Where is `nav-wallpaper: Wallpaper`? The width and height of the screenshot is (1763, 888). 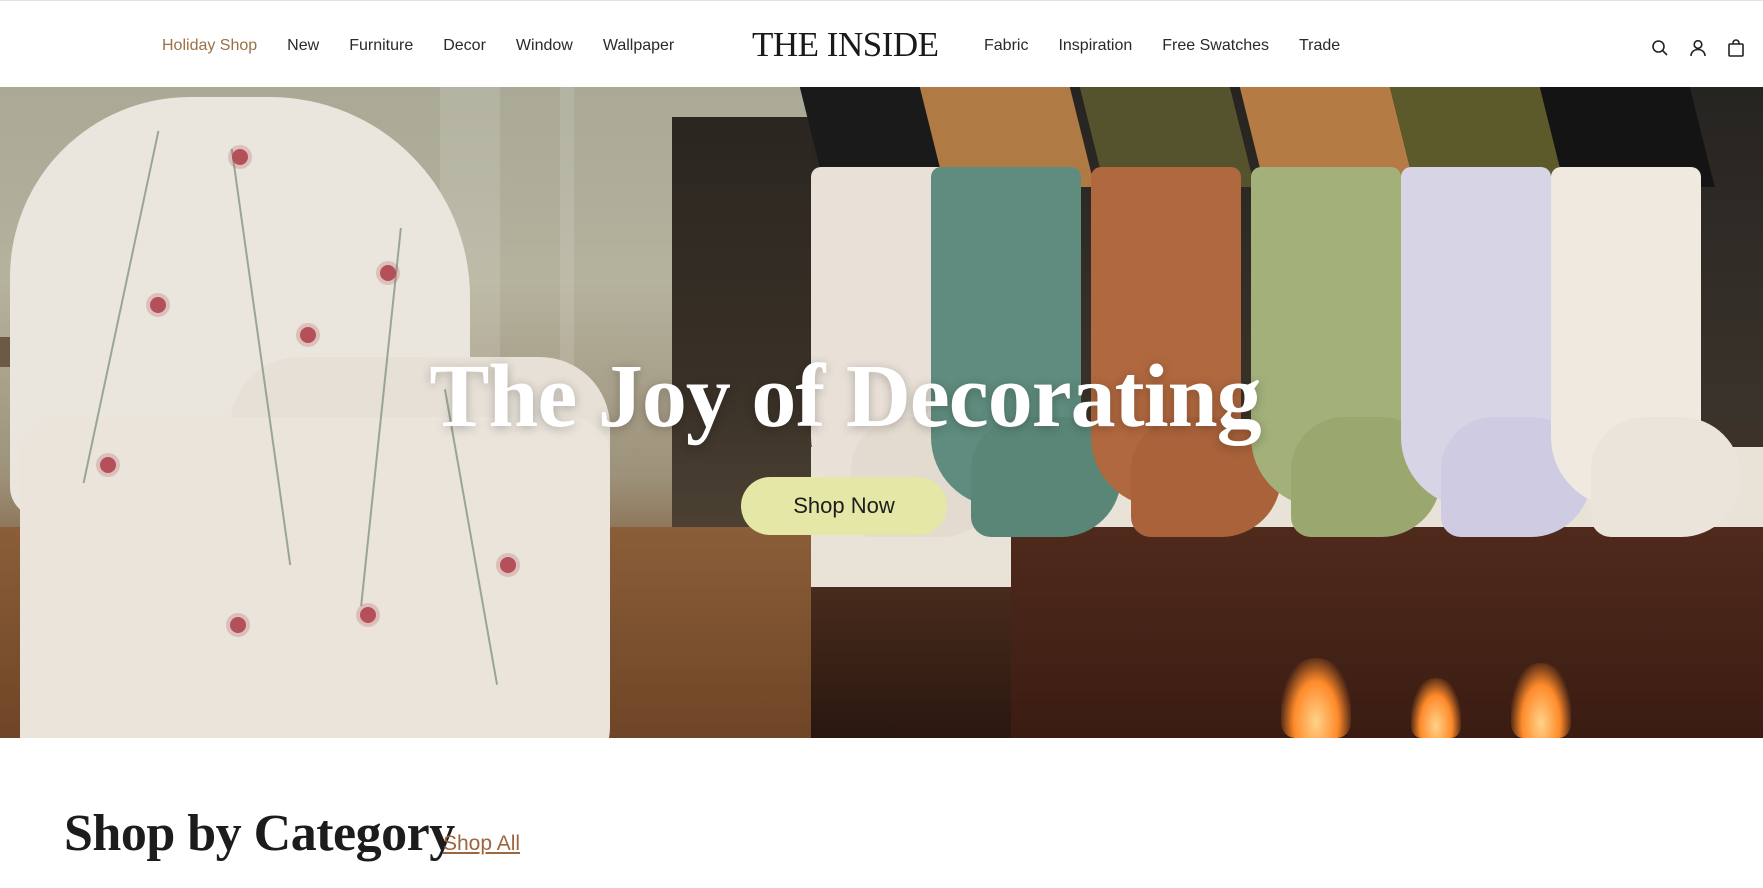 nav-wallpaper: Wallpaper is located at coordinates (638, 46).